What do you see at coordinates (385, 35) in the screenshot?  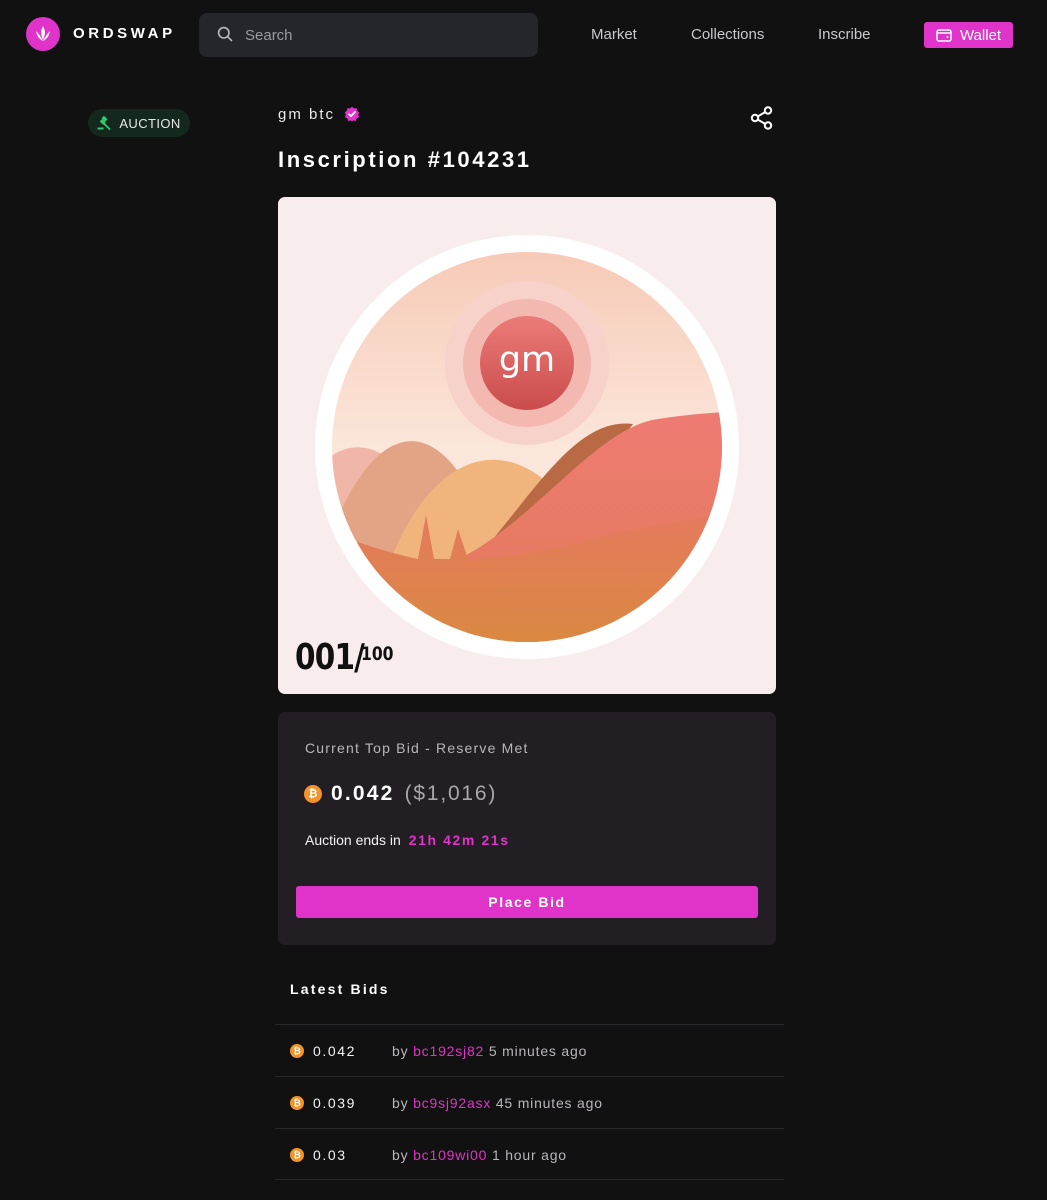 I see `search-input` at bounding box center [385, 35].